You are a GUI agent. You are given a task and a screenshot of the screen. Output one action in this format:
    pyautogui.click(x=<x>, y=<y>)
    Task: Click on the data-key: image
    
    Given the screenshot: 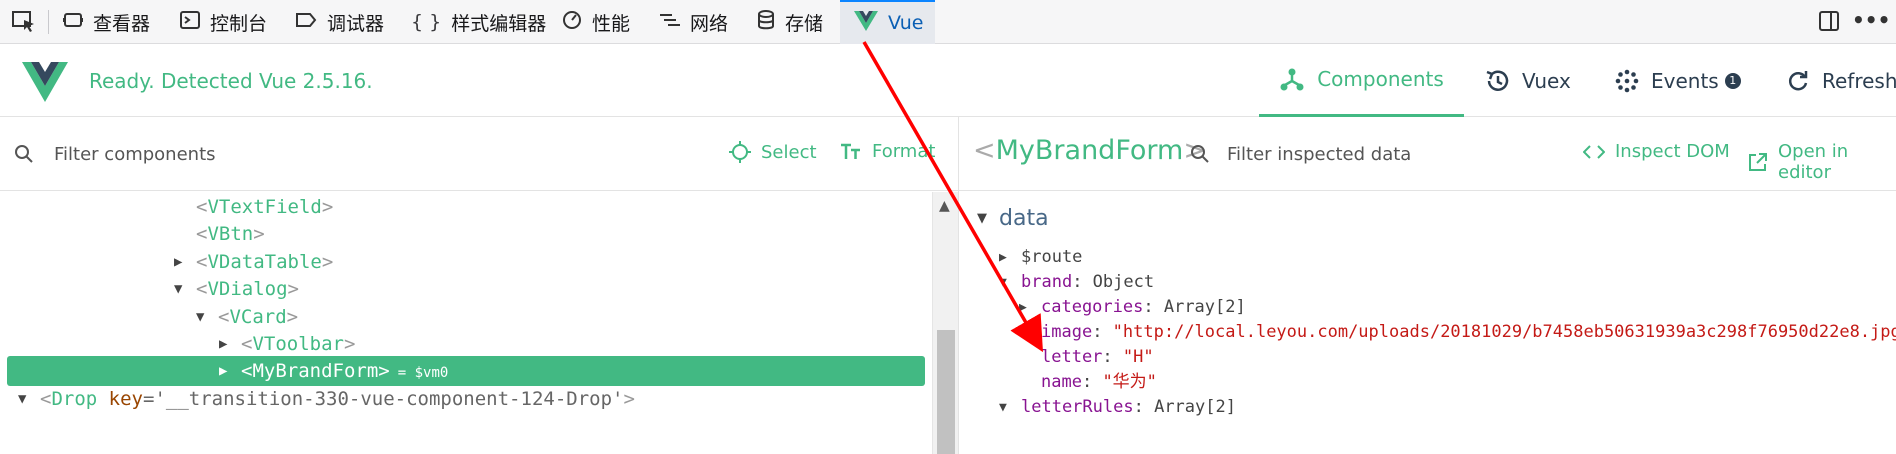 What is the action you would take?
    pyautogui.click(x=1067, y=332)
    